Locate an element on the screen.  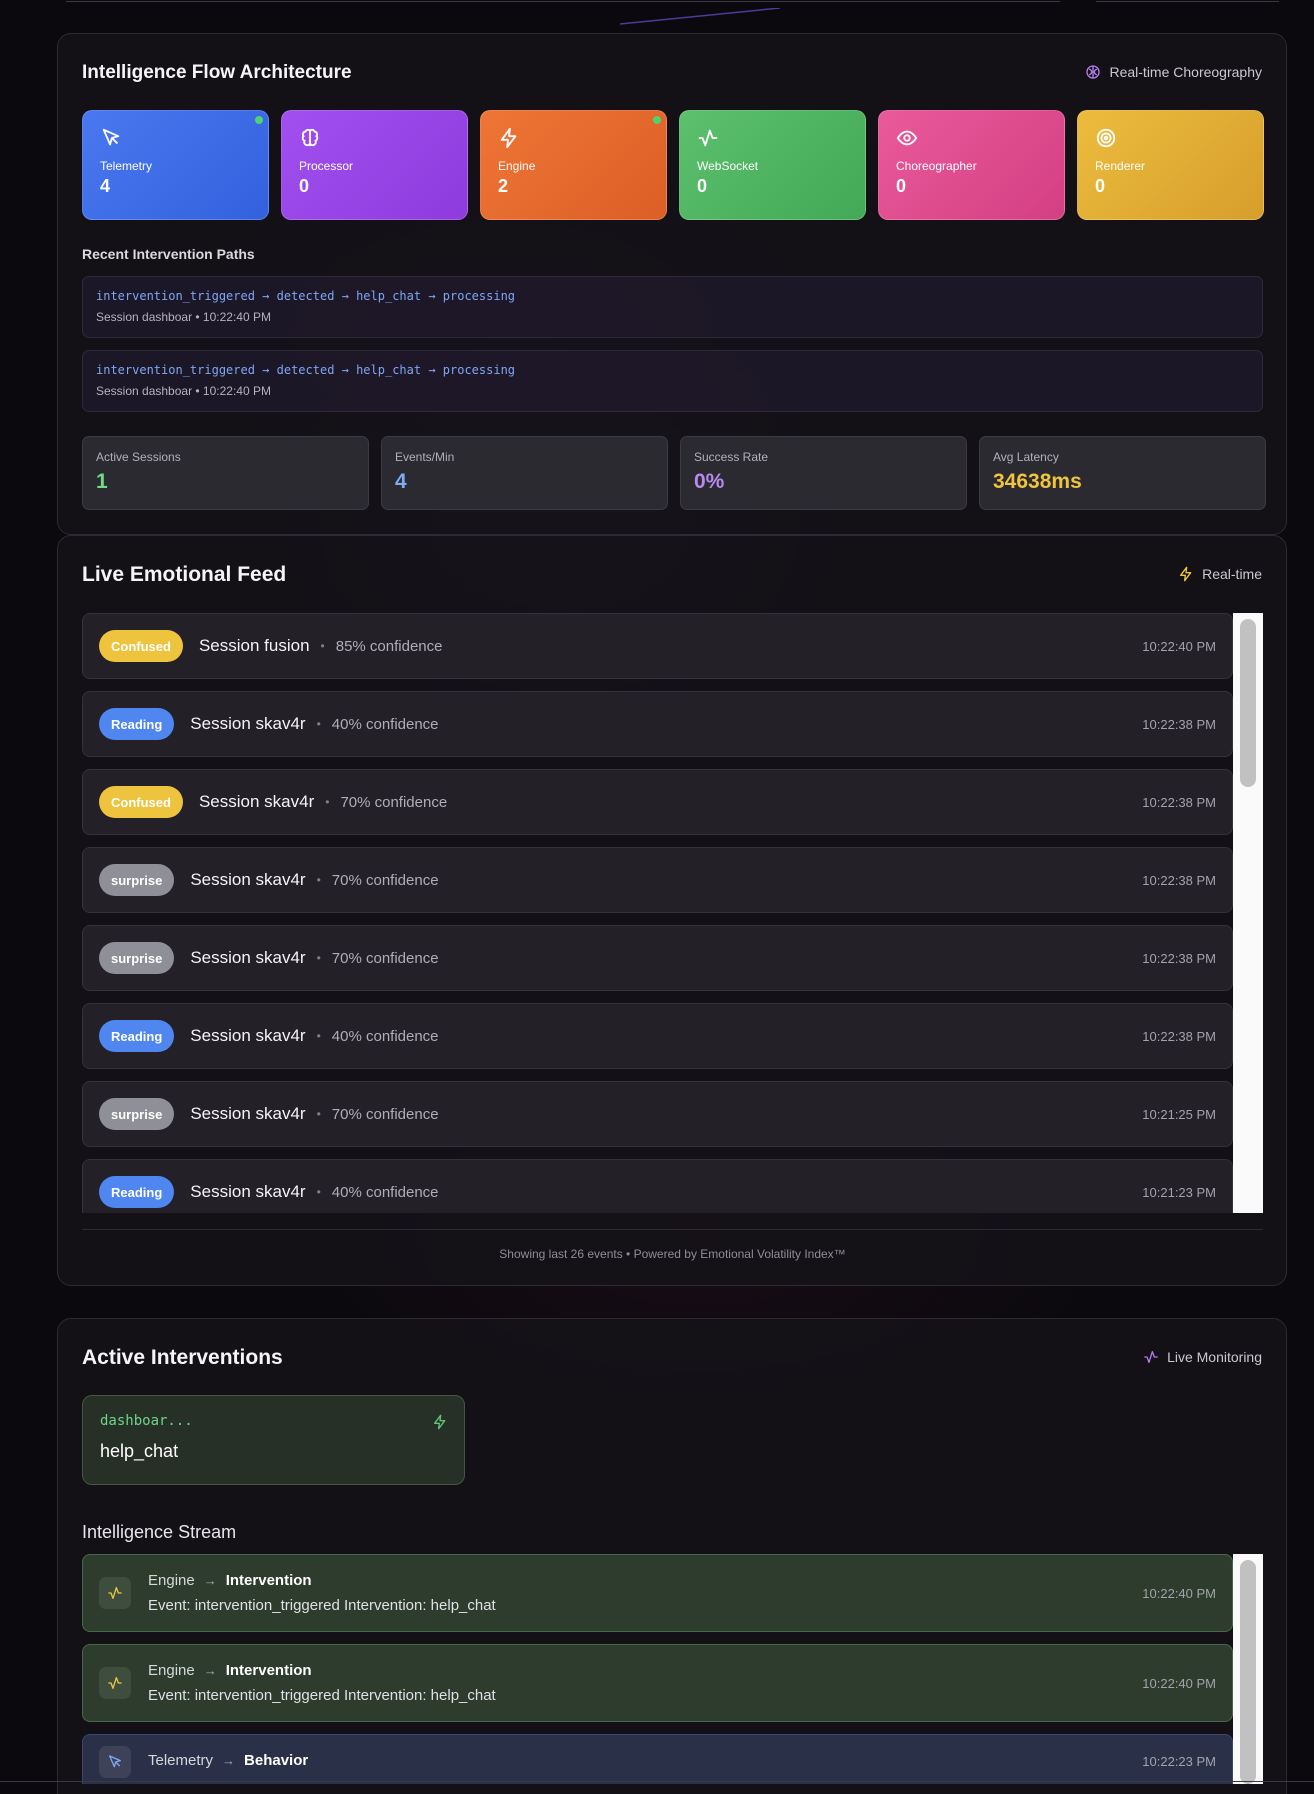
flow-card-telemetry: Telemetry 4 is located at coordinates (175, 165).